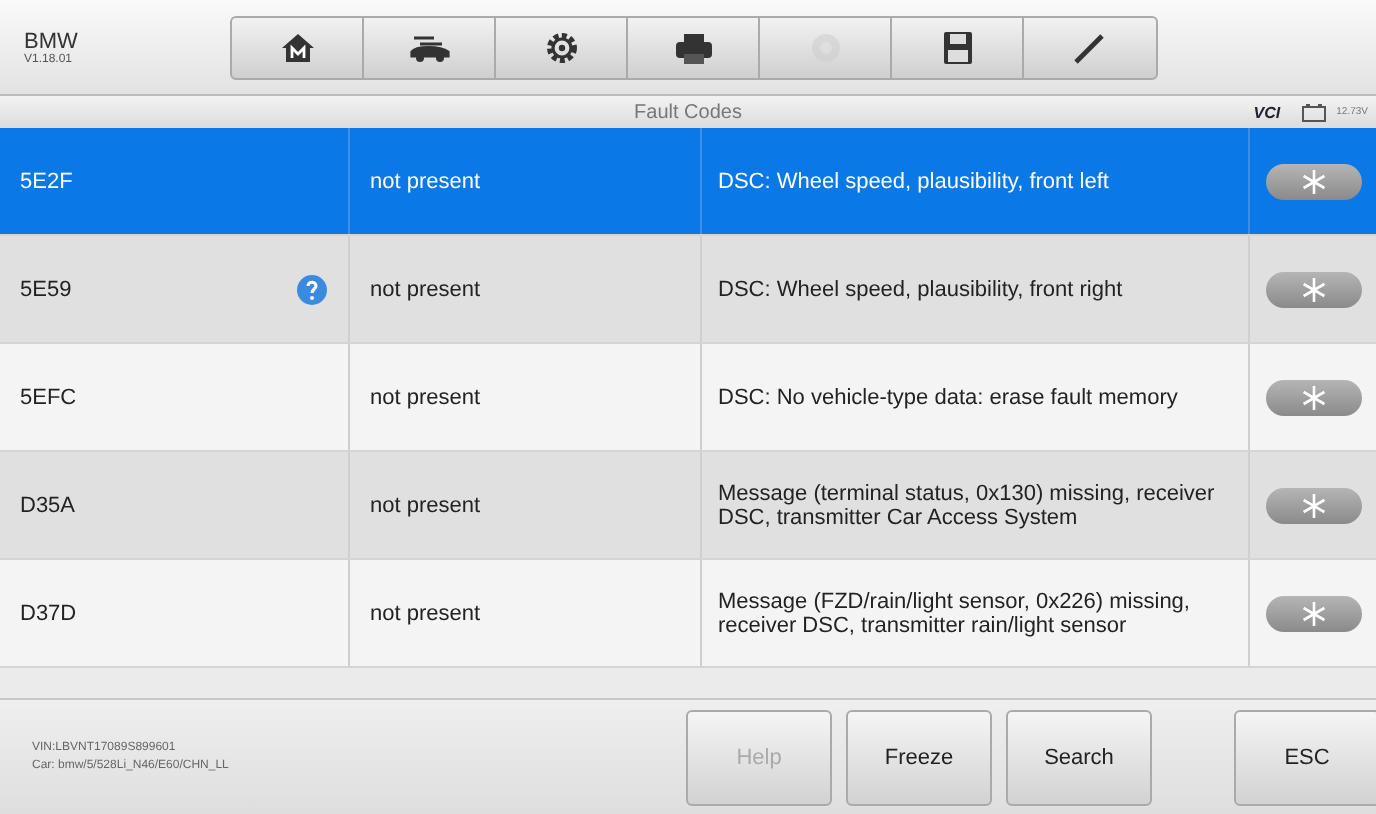 This screenshot has height=814, width=1376. I want to click on fault-description: DSC: Wheel speed, plausibility, front left, so click(913, 181).